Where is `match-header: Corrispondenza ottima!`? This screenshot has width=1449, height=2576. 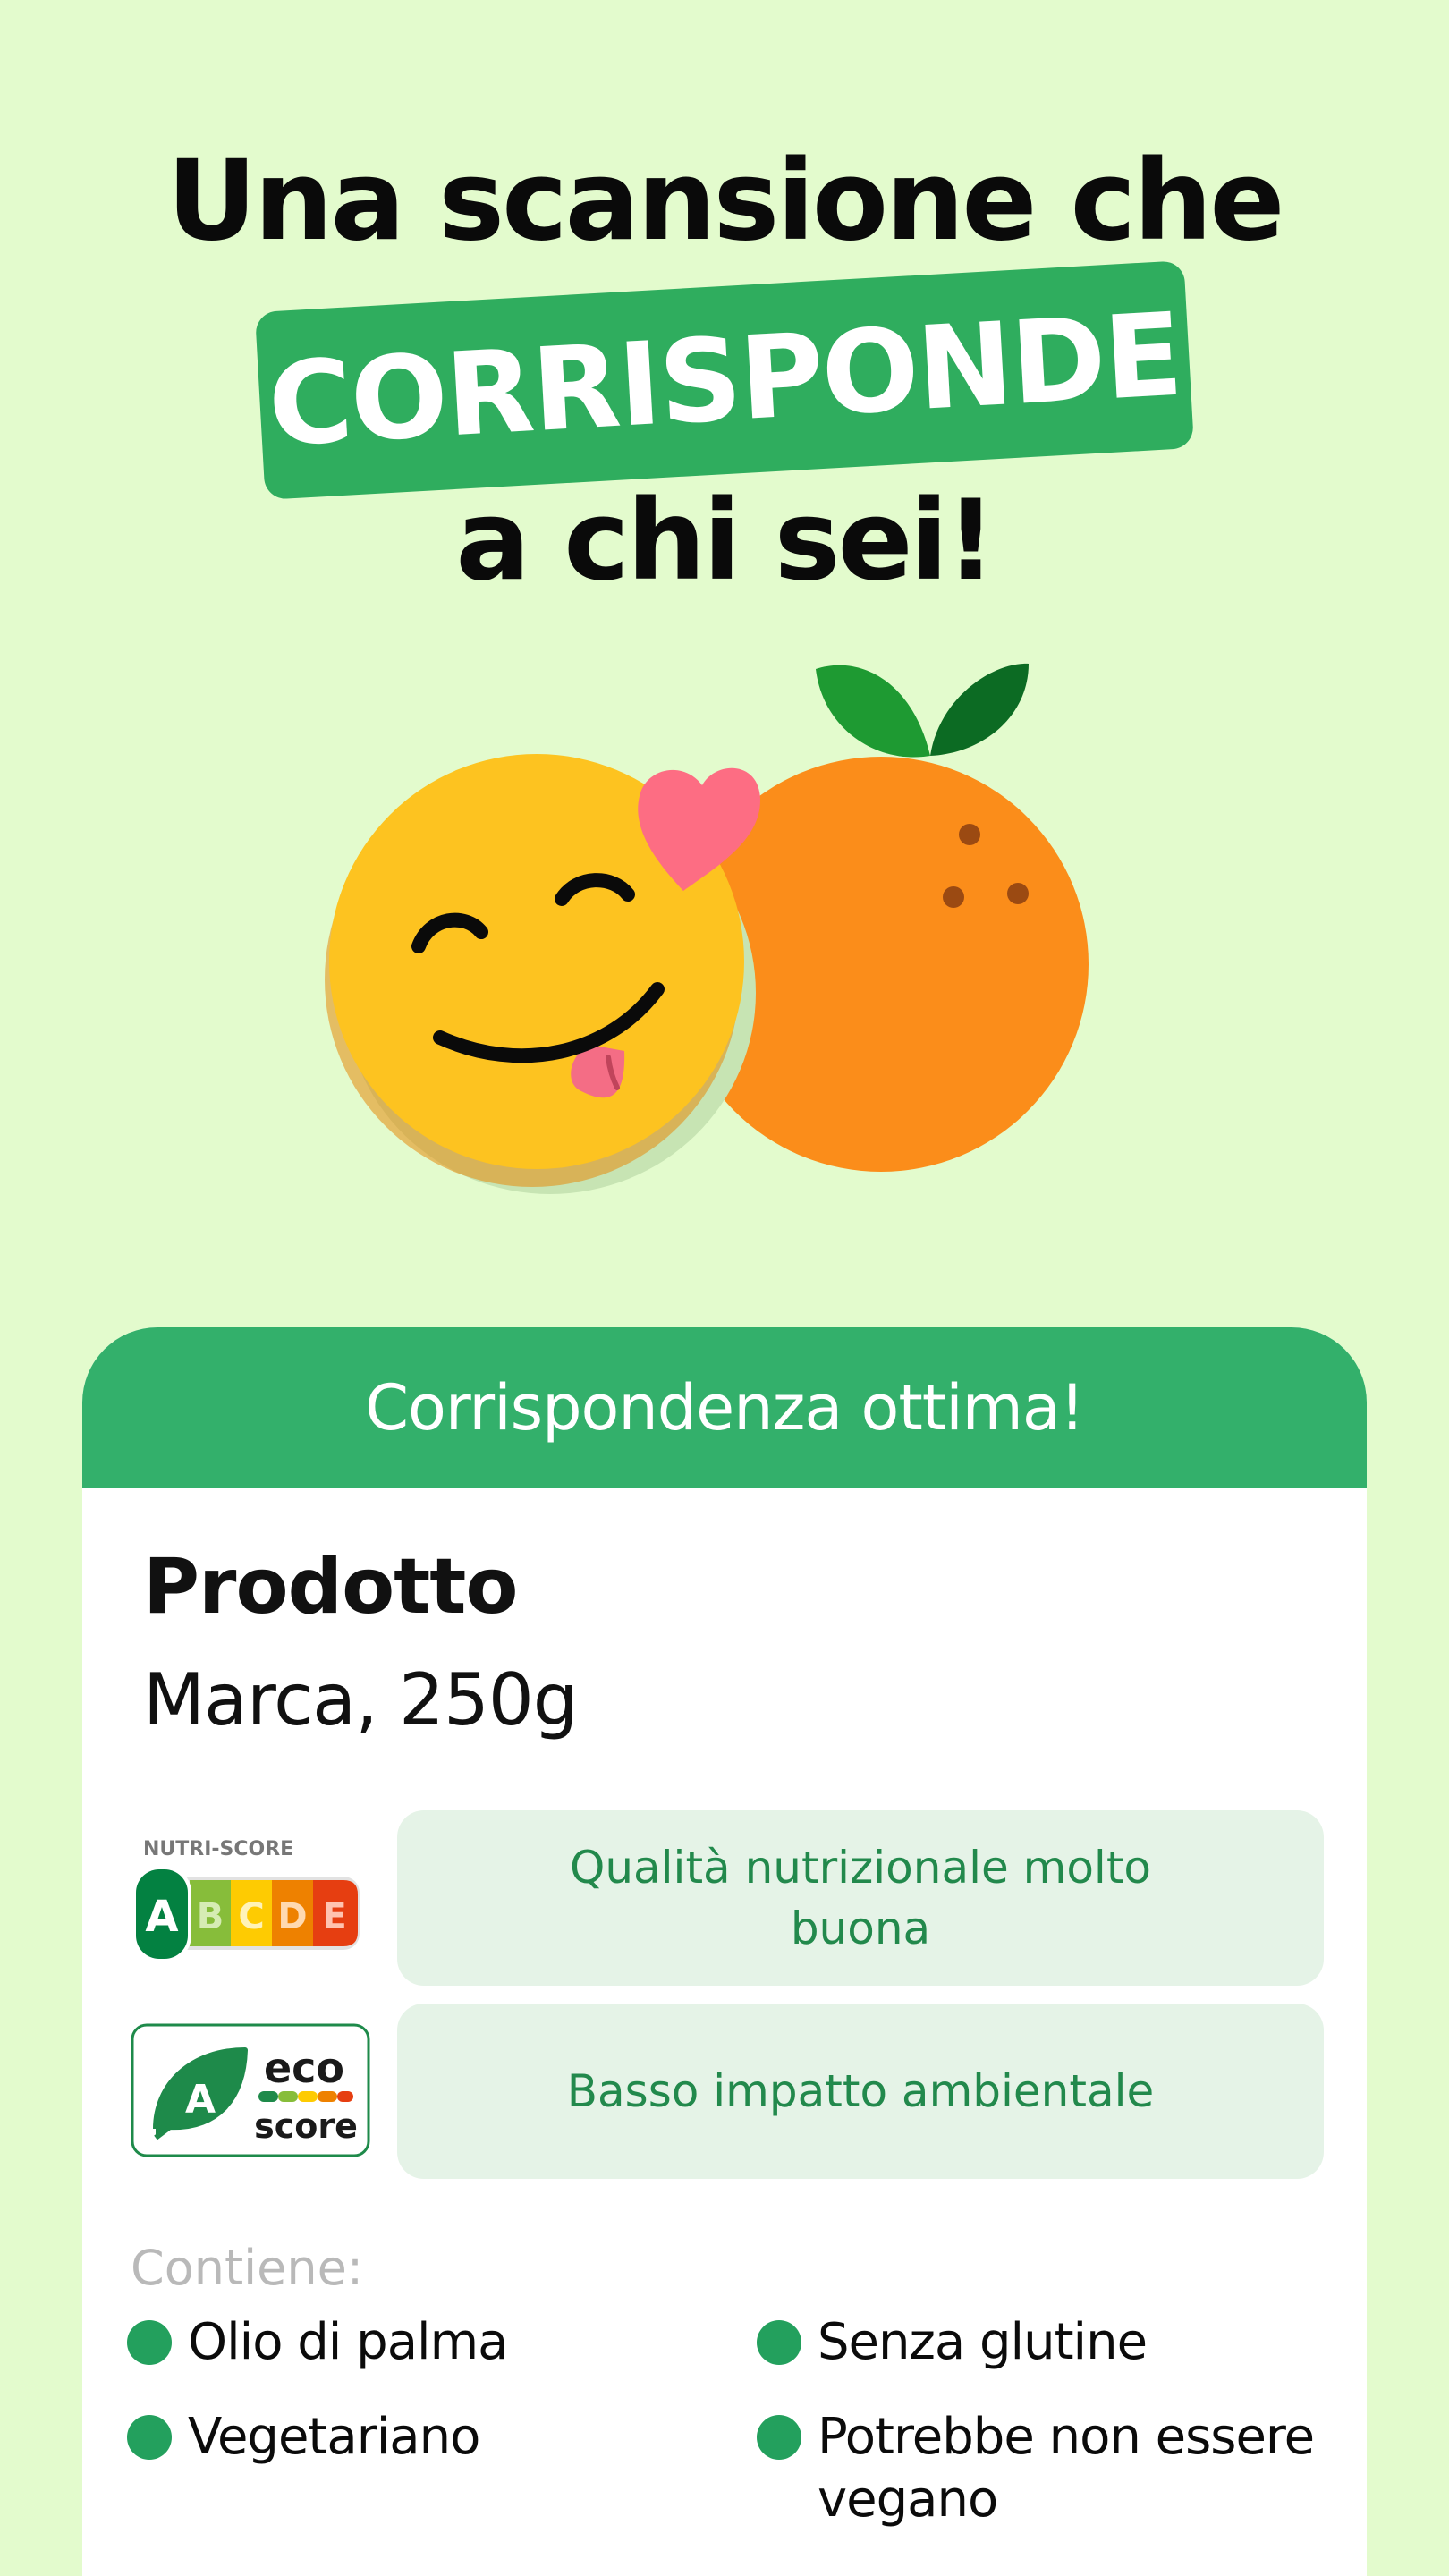
match-header: Corrispondenza ottima! is located at coordinates (724, 1407).